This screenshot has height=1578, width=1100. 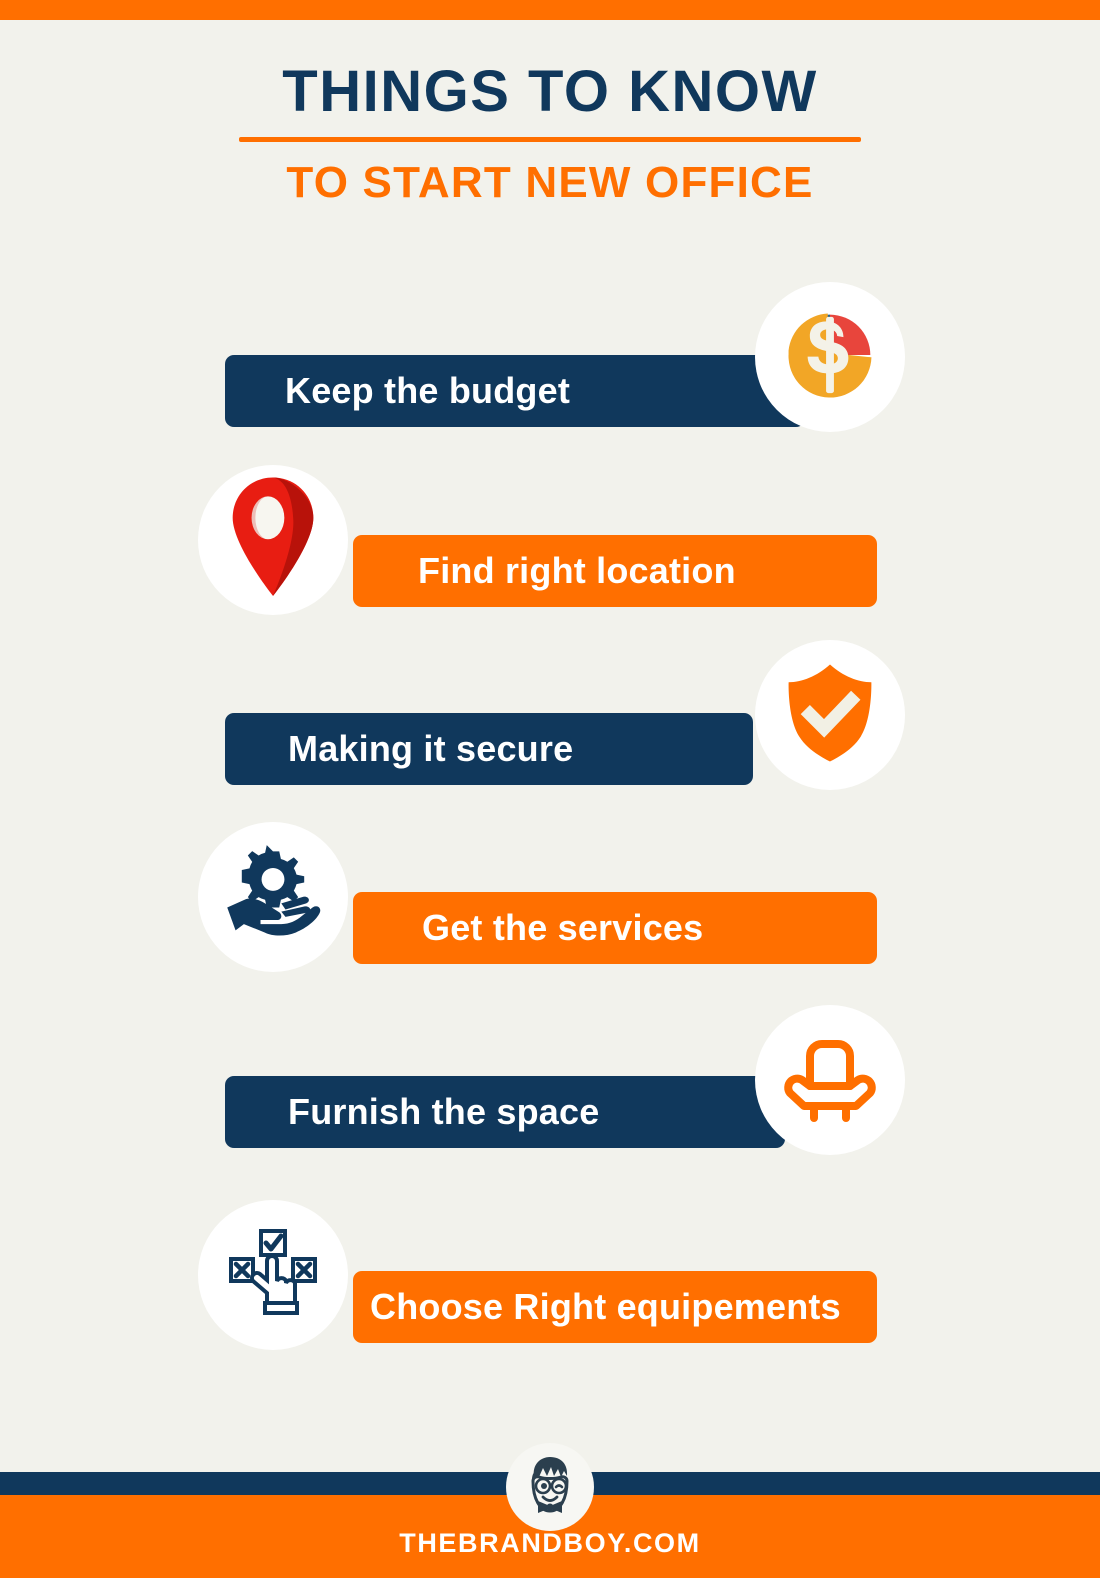 I want to click on budget-pie-dollar-icon, so click(x=830, y=357).